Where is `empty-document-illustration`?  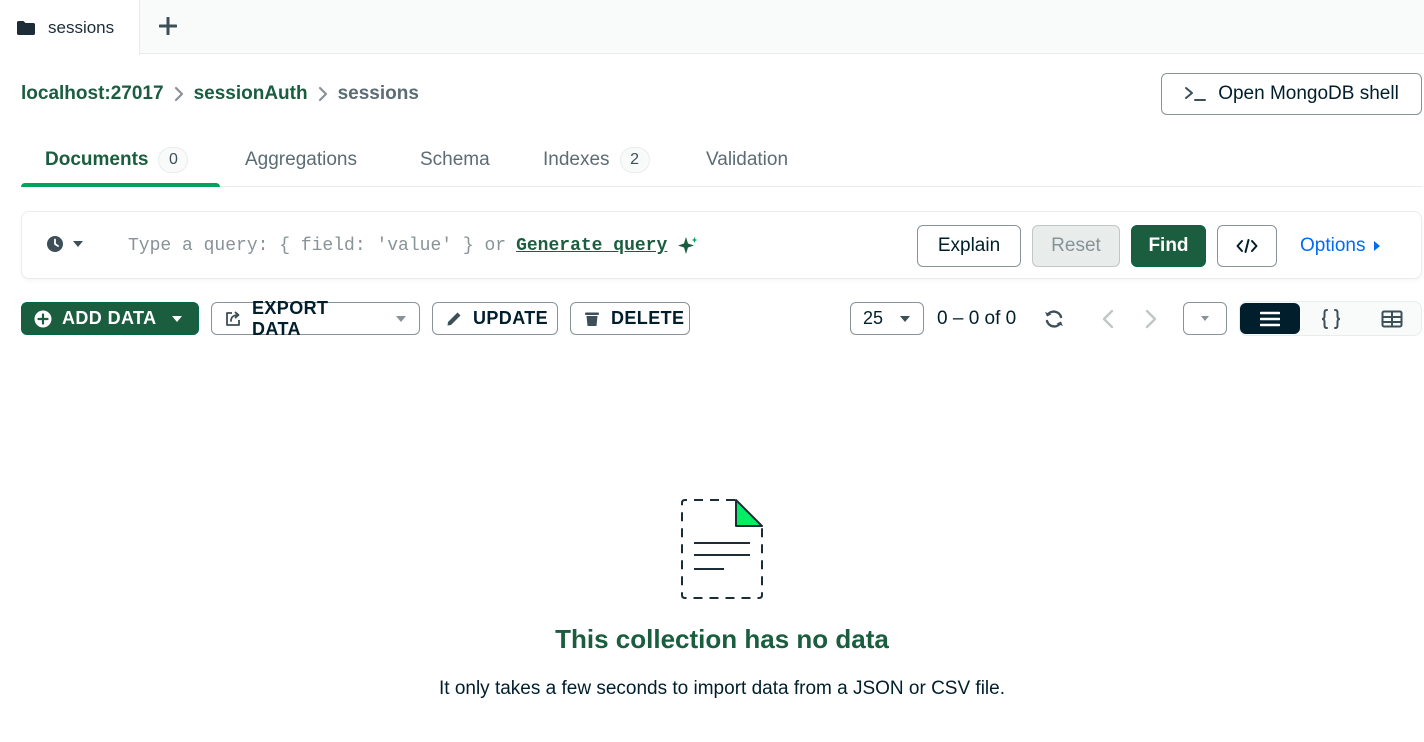 empty-document-illustration is located at coordinates (722, 549).